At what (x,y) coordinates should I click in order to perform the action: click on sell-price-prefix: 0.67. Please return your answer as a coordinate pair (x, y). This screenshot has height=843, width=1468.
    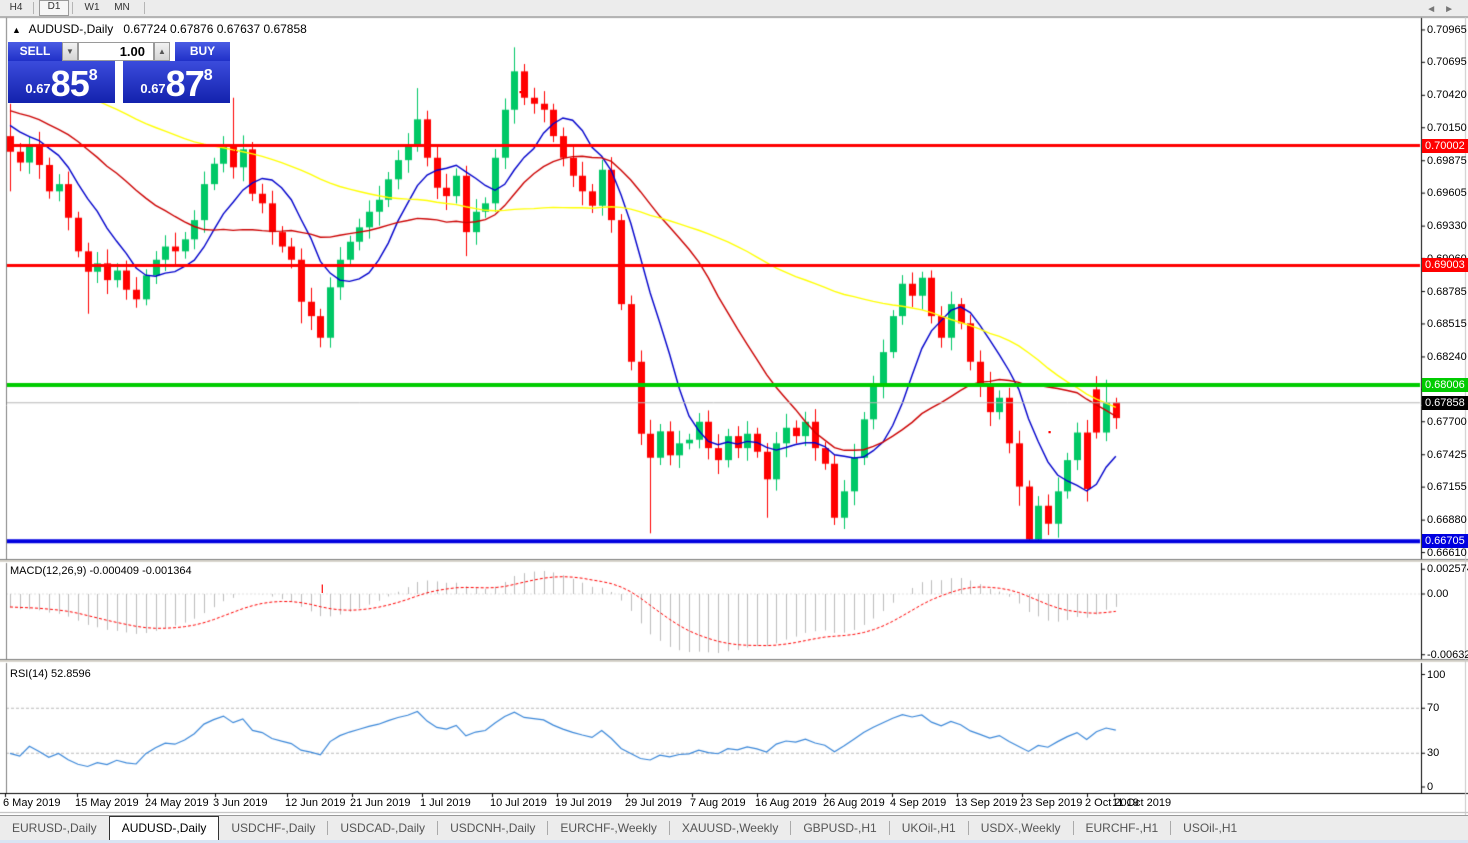
    Looking at the image, I should click on (38, 88).